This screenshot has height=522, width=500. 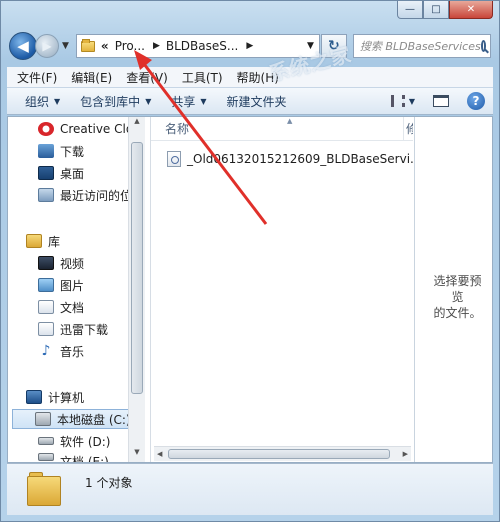 What do you see at coordinates (61, 151) in the screenshot?
I see `sidebar-item-downloads: 下载` at bounding box center [61, 151].